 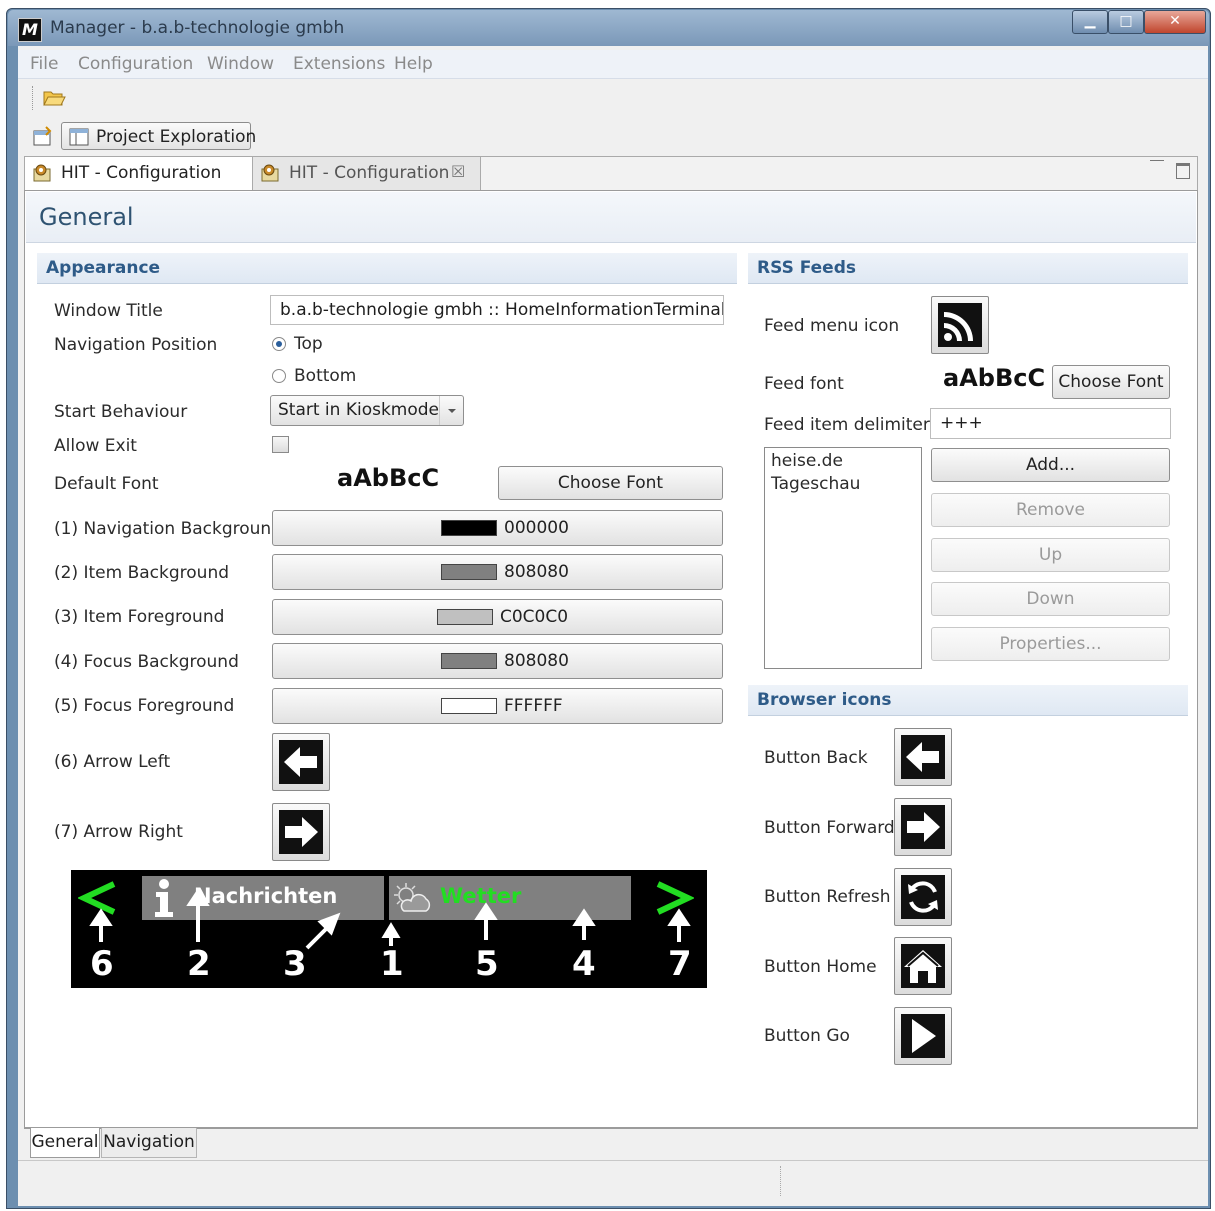 I want to click on window-title-label: Window Title, so click(x=108, y=311).